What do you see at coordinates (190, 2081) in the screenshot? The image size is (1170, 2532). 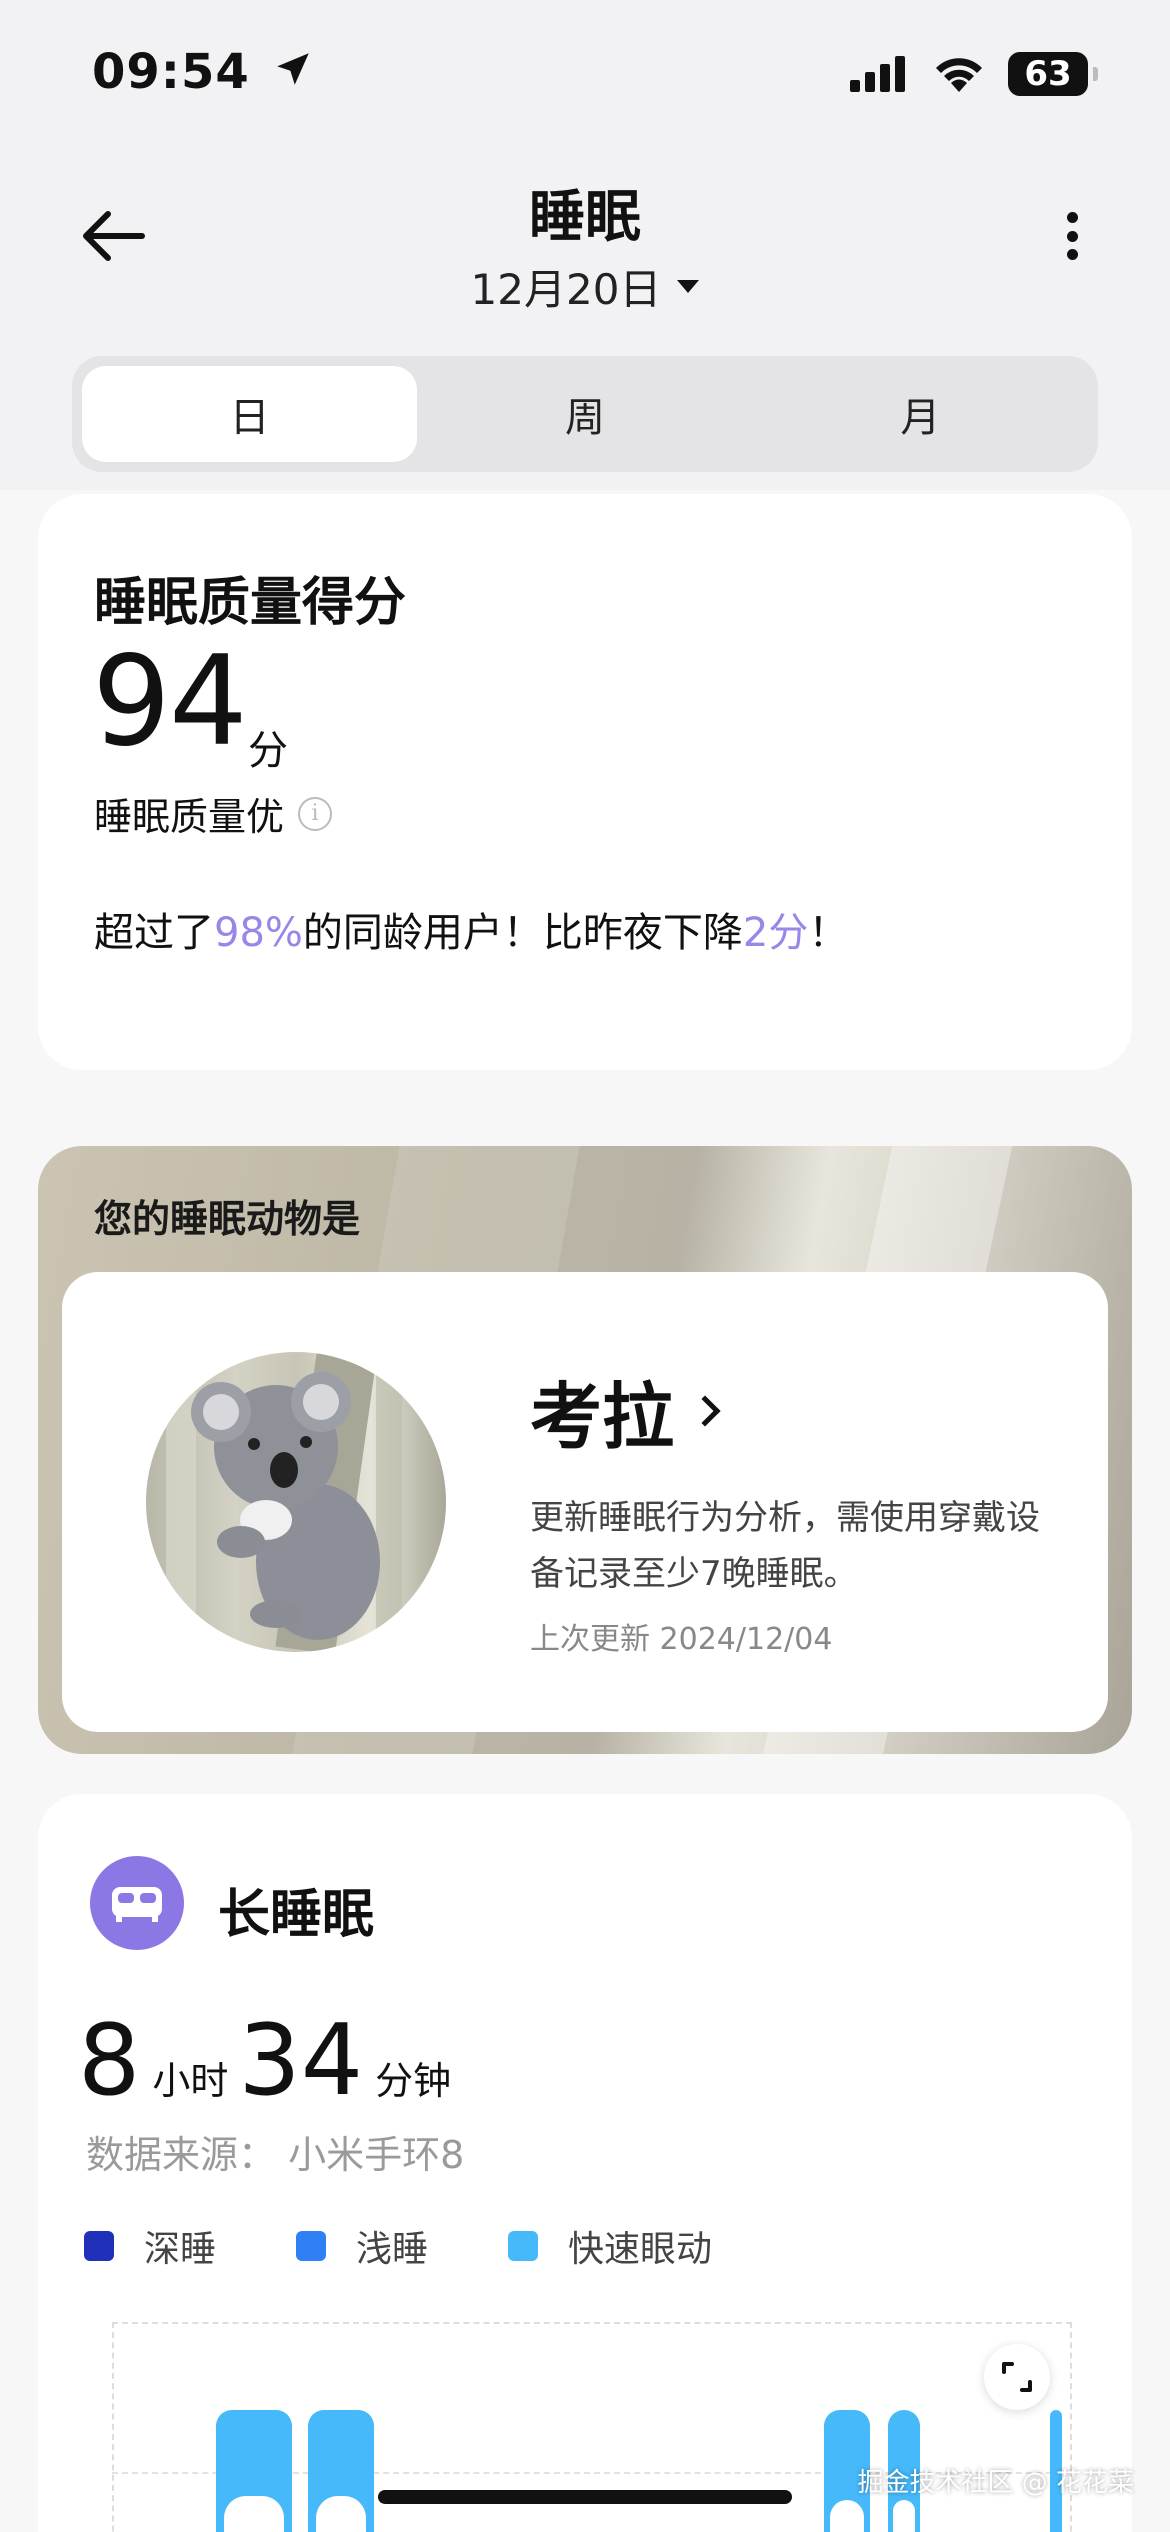 I see `duration-hours-unit: 小时` at bounding box center [190, 2081].